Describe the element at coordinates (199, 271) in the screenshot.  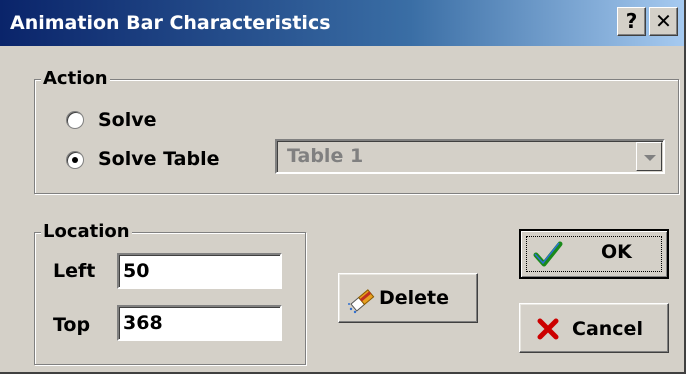
I see `left-input` at that location.